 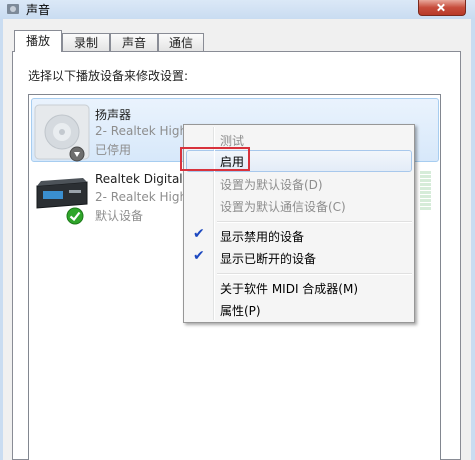 I want to click on volume-level-meter, so click(x=425, y=191).